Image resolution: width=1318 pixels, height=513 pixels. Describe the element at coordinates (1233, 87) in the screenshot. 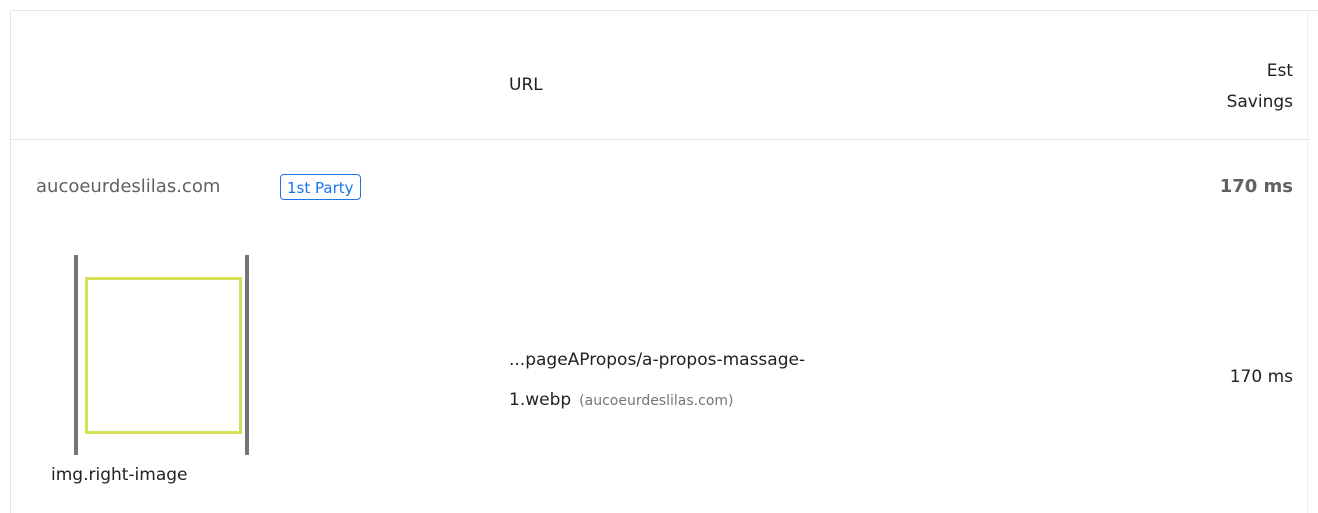

I see `est-savings-column-header: Est Savings` at that location.